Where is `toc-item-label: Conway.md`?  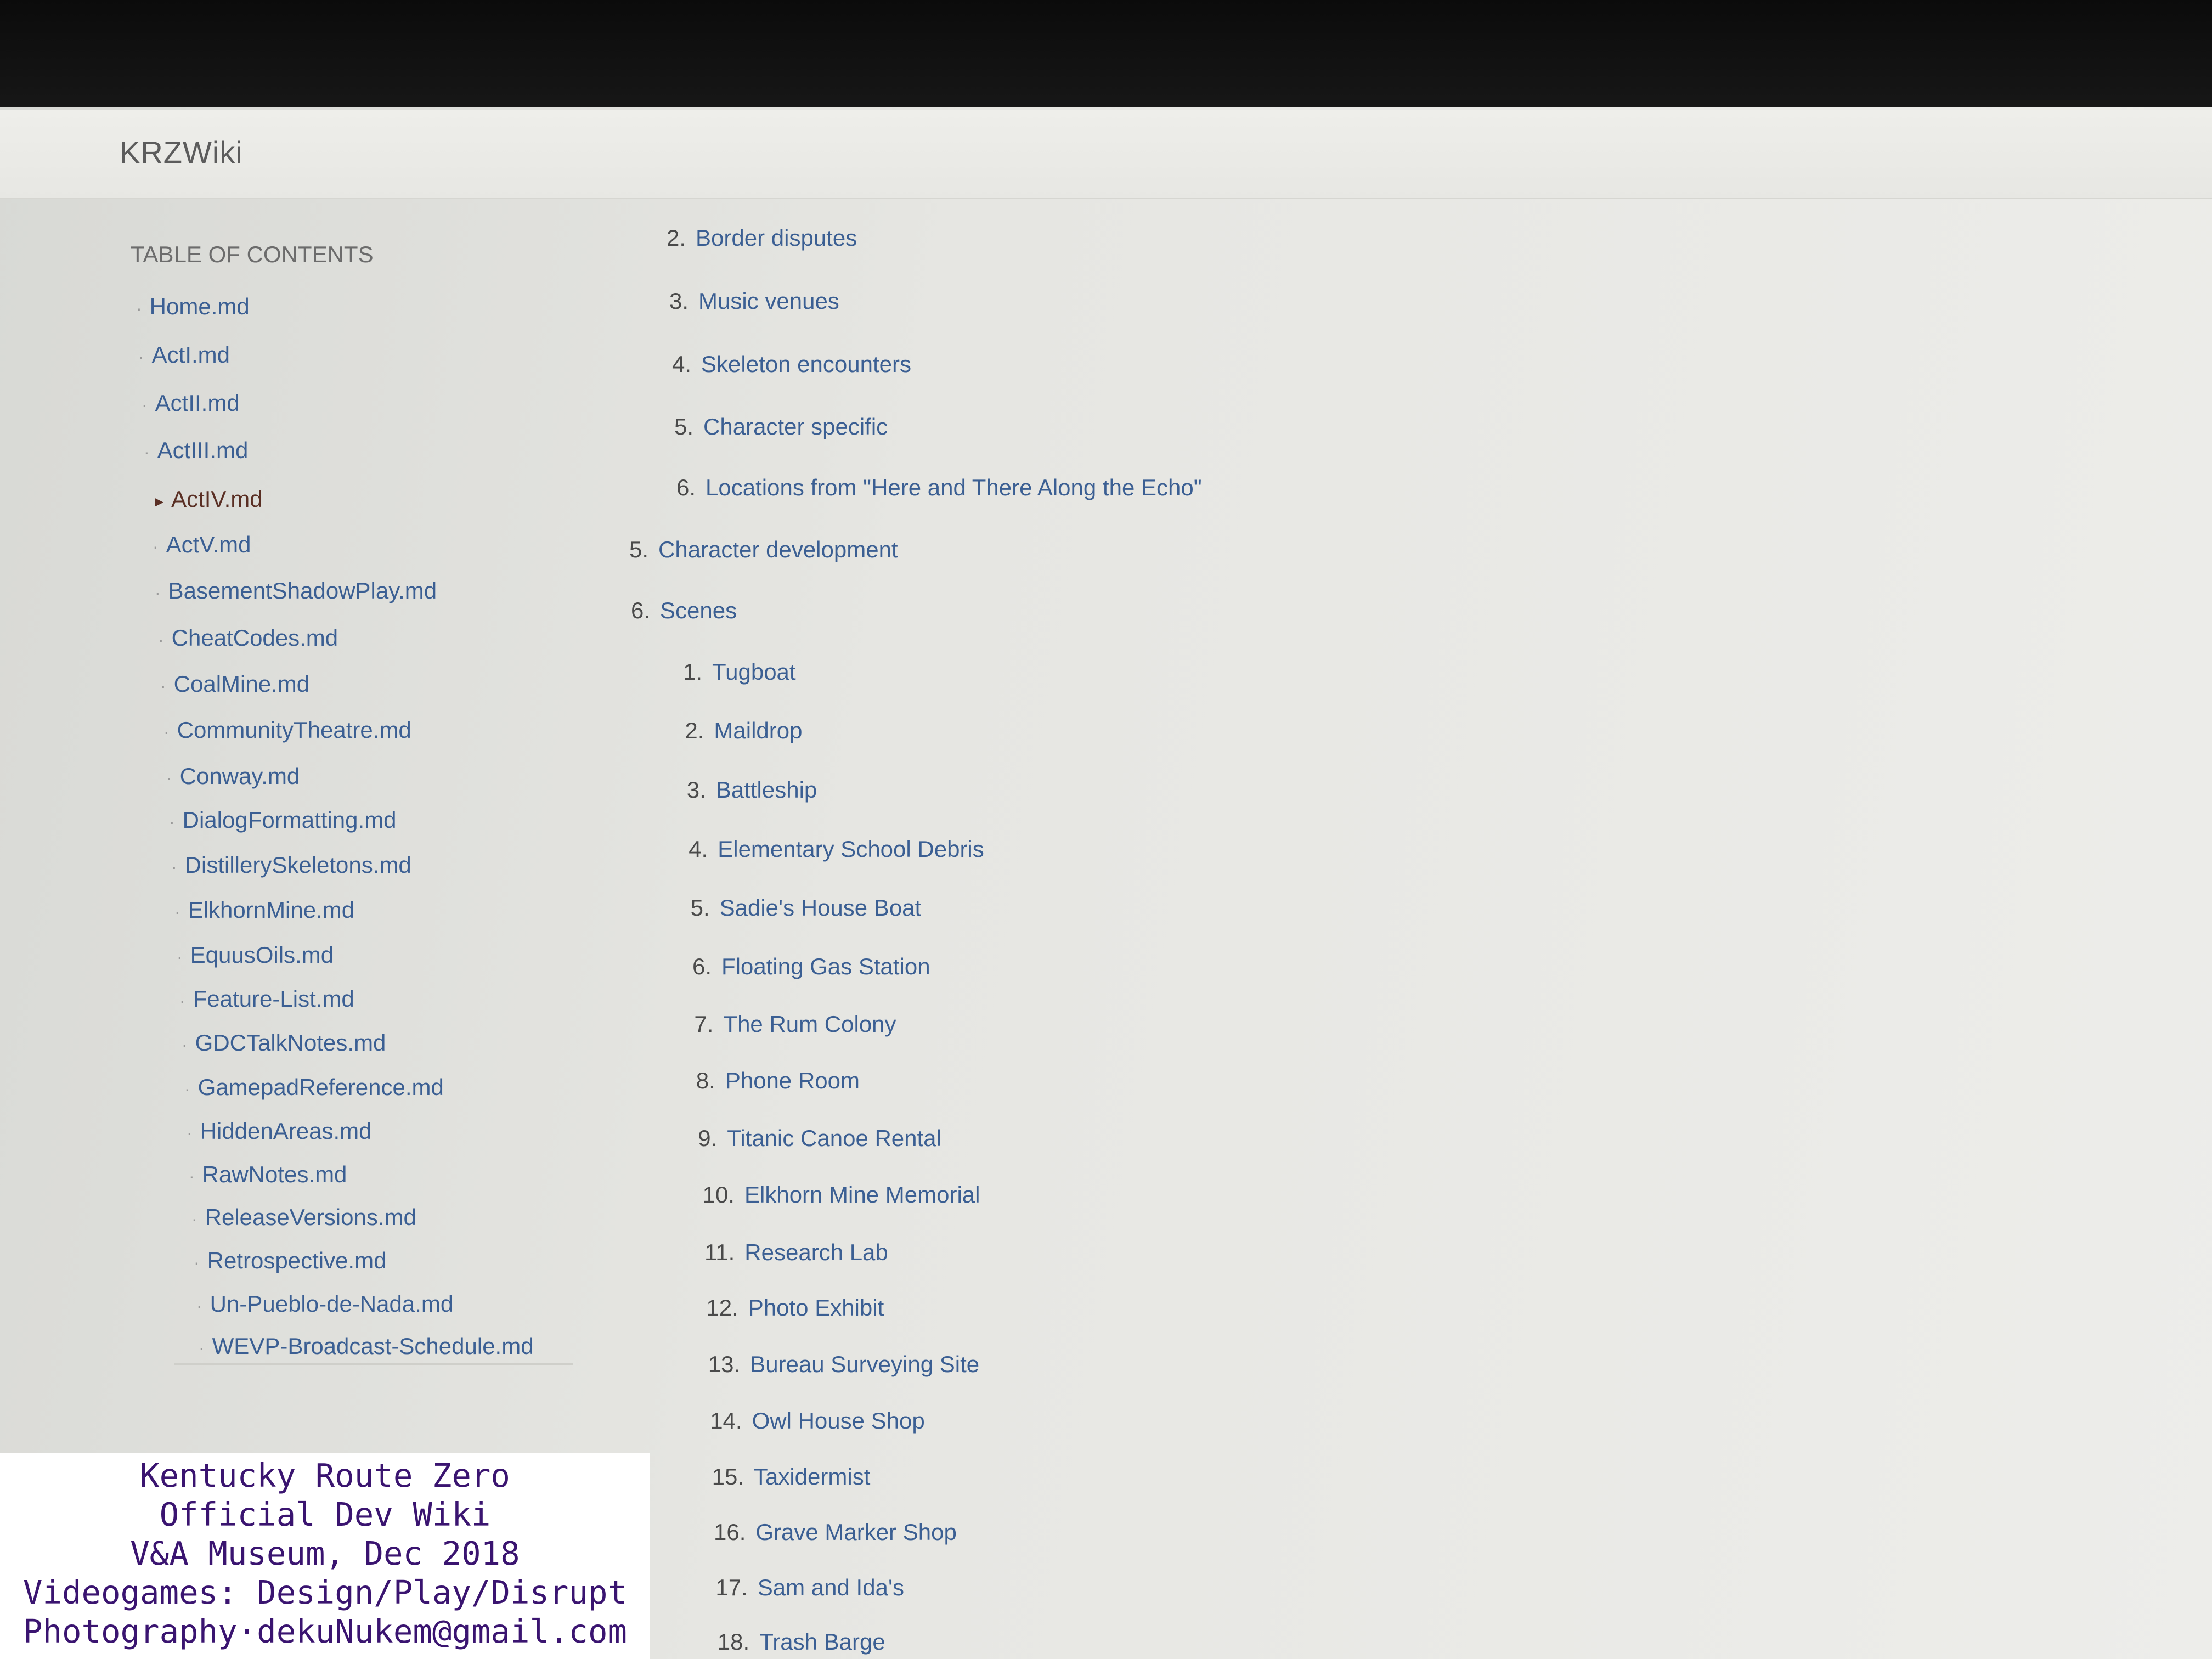 toc-item-label: Conway.md is located at coordinates (240, 776).